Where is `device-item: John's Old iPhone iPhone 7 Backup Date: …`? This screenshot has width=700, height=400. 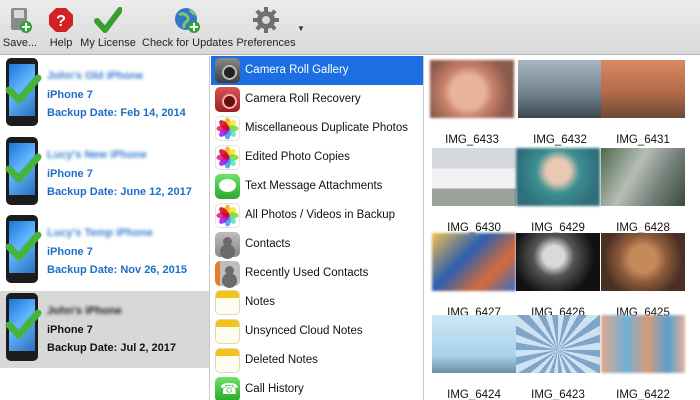 device-item: John's Old iPhone iPhone 7 Backup Date: … is located at coordinates (104, 94).